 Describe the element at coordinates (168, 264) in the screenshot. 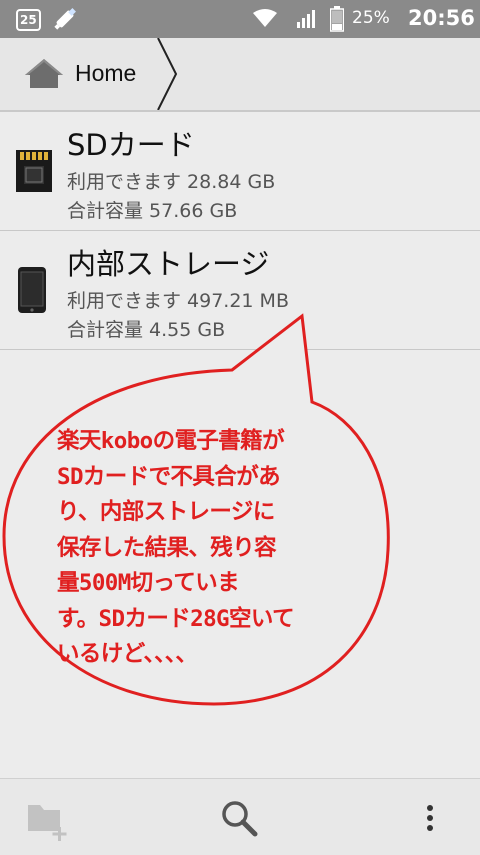

I see `storage-name: 内部ストレージ` at that location.